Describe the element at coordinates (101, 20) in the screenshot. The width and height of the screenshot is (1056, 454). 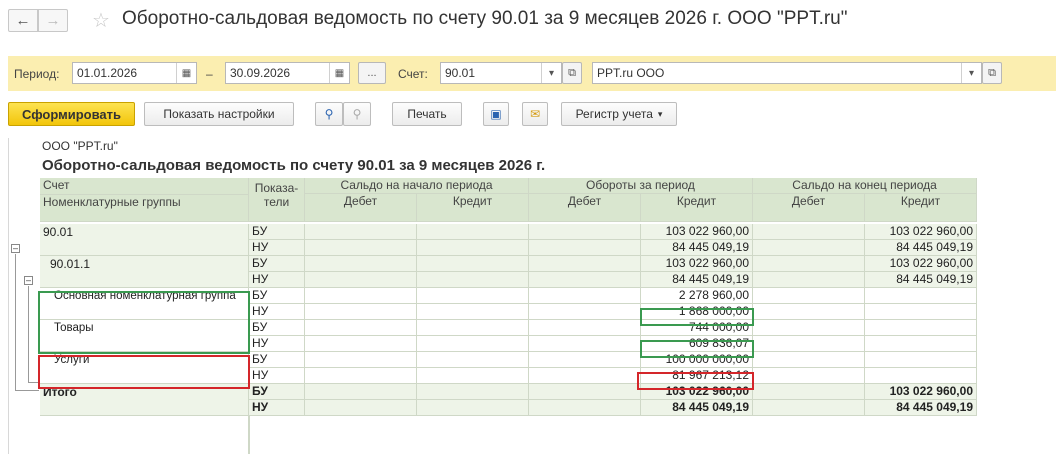
I see `favorite-star-icon: ☆` at that location.